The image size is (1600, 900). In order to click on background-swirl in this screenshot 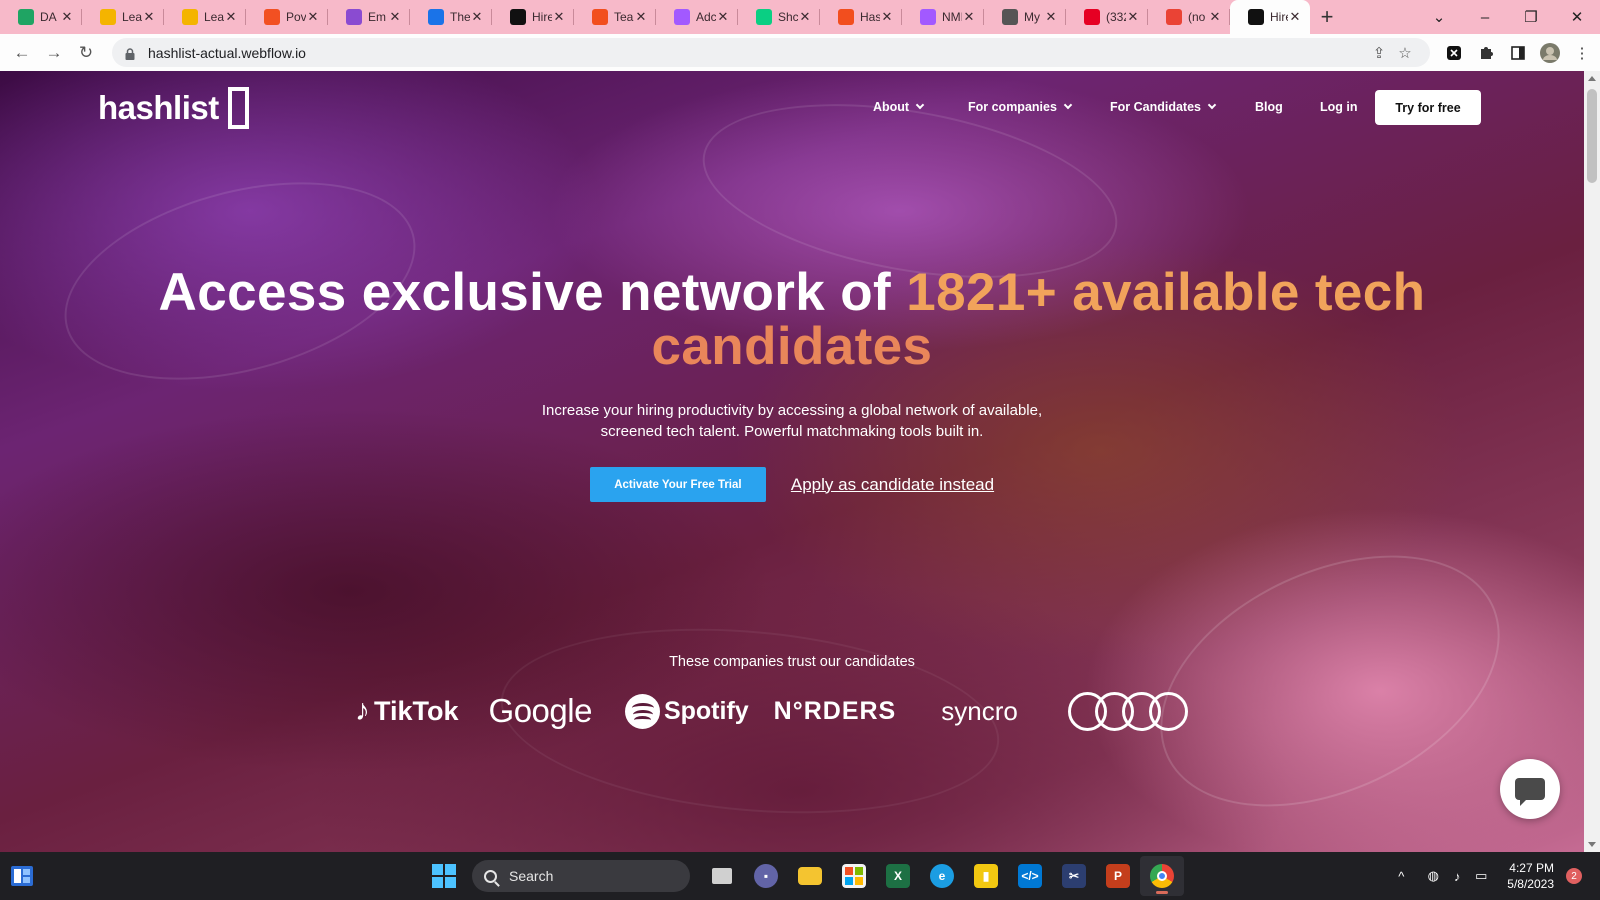, I will do `click(1330, 678)`.